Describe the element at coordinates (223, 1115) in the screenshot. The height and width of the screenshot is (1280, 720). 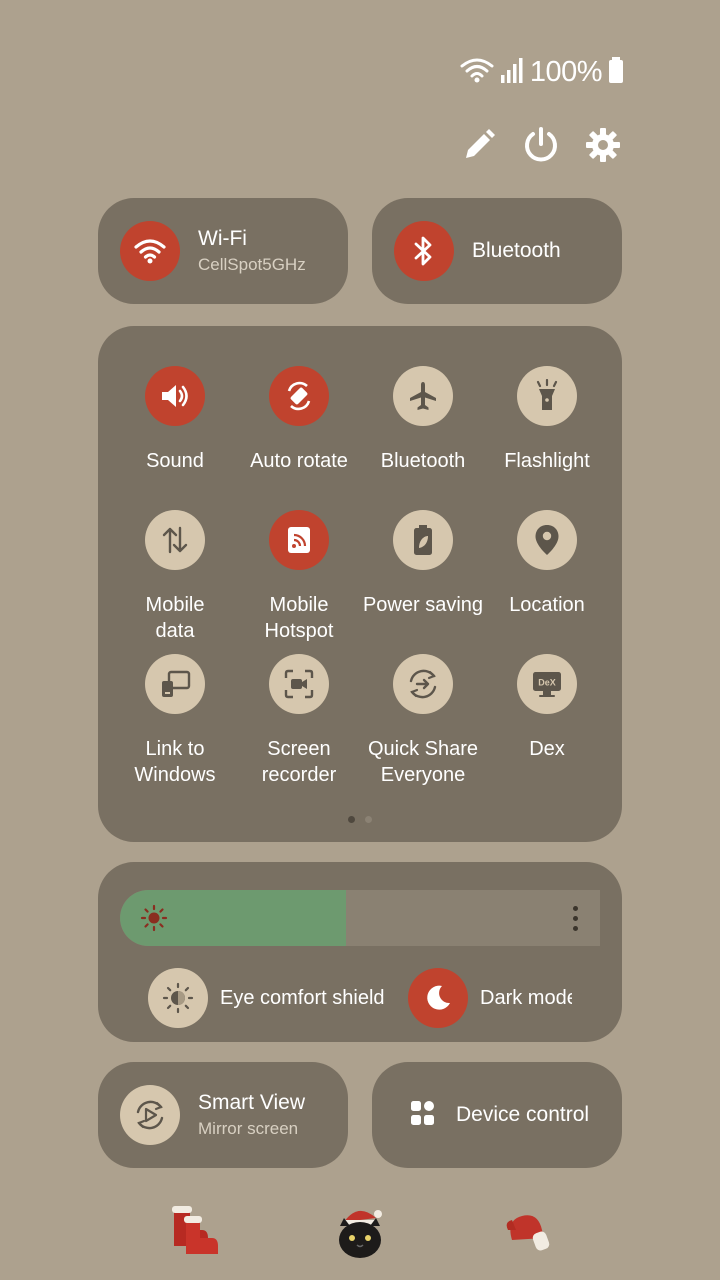
I see `smart-view-tile: Smart View Mirror screen` at that location.